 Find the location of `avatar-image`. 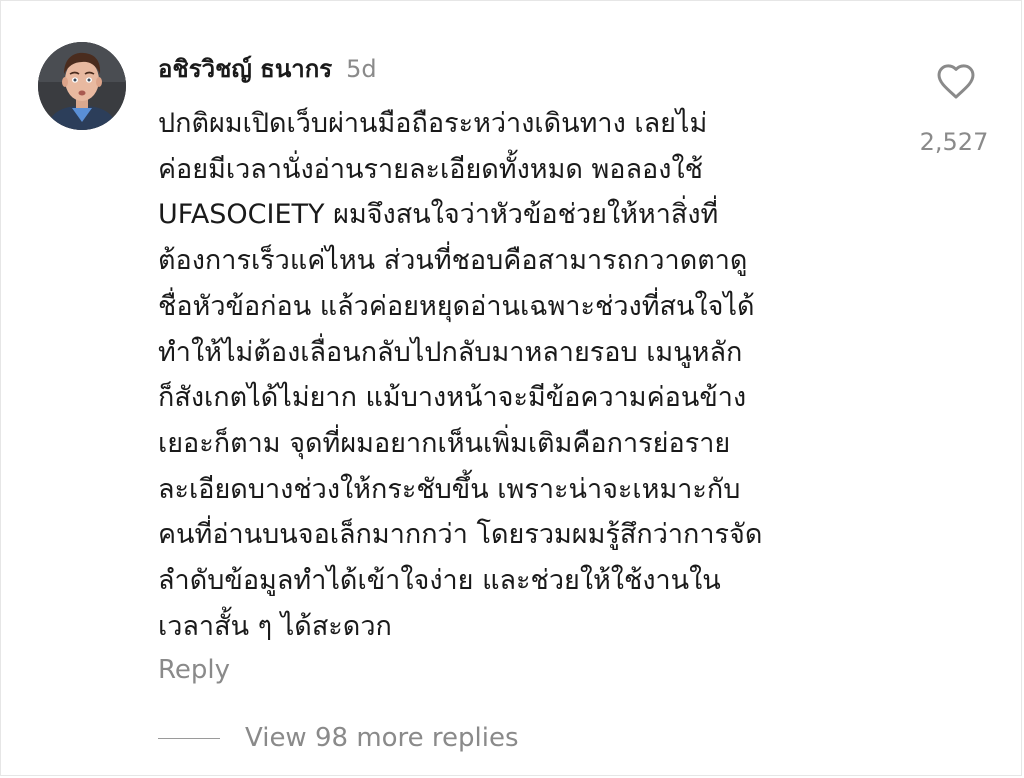

avatar-image is located at coordinates (82, 86).